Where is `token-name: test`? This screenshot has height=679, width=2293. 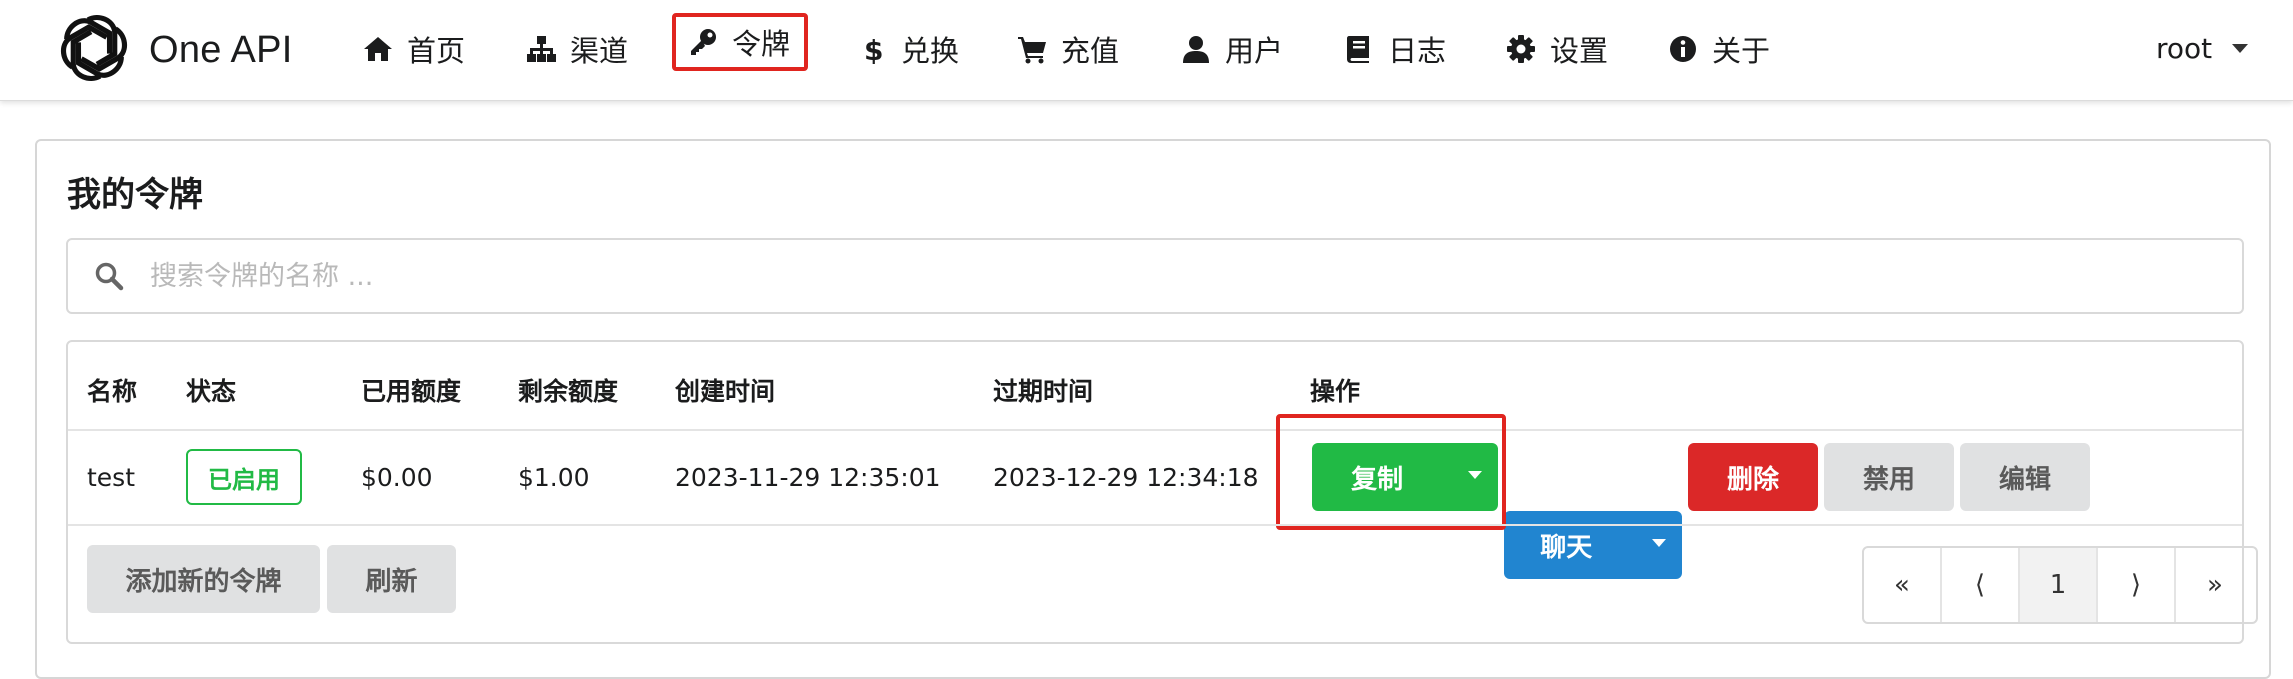
token-name: test is located at coordinates (111, 477).